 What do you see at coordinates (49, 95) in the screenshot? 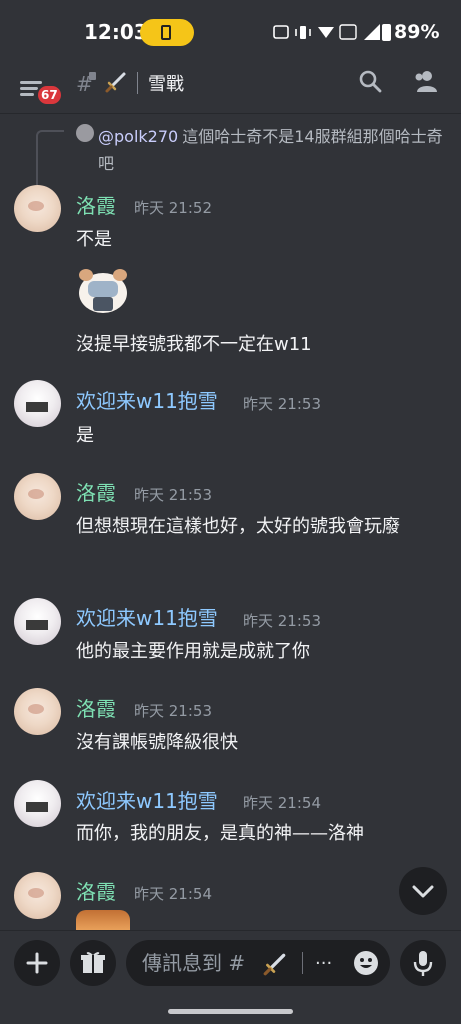
I see `notification-badge: 67` at bounding box center [49, 95].